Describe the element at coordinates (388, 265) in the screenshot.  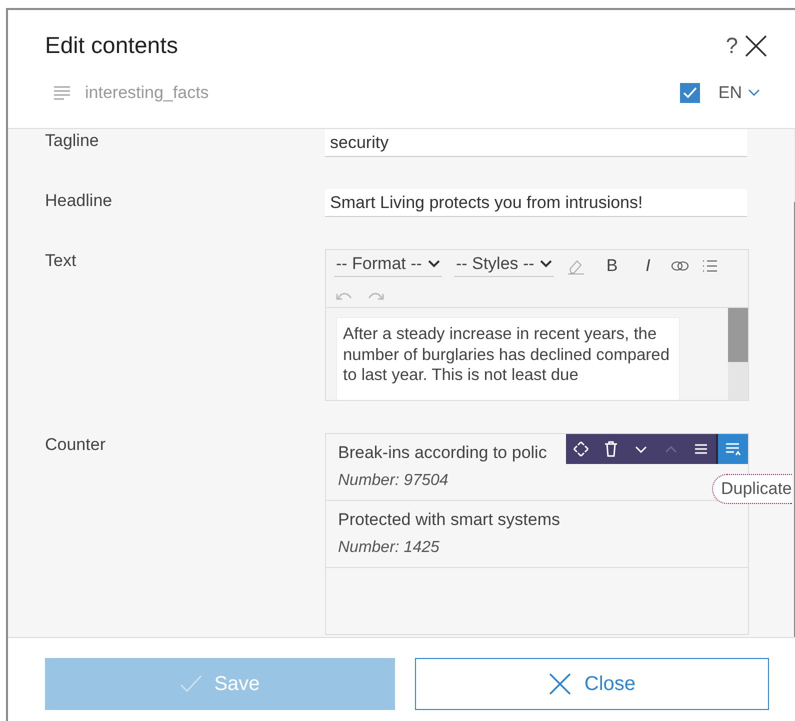
I see `format-select: -- Format --` at that location.